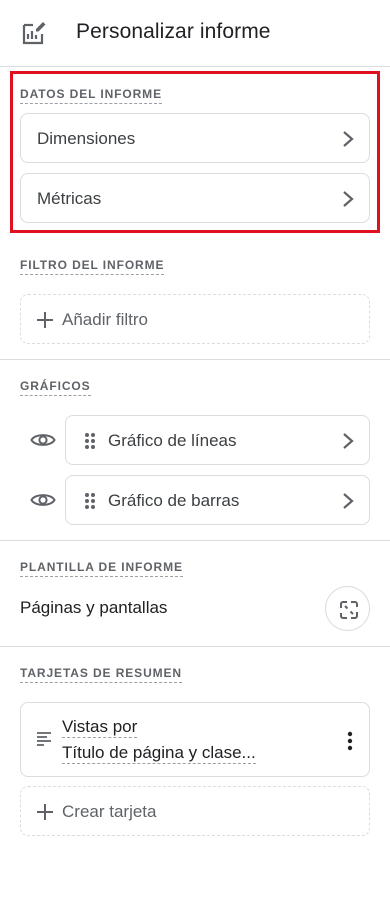 This screenshot has height=900, width=390. What do you see at coordinates (174, 500) in the screenshot?
I see `bar-chart-label: Gráfico de barras` at bounding box center [174, 500].